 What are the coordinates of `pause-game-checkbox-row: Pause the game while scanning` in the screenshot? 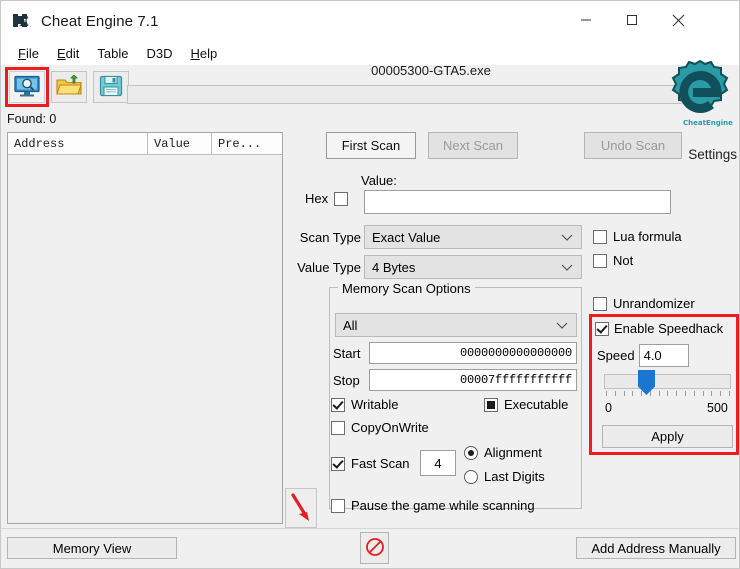 It's located at (433, 505).